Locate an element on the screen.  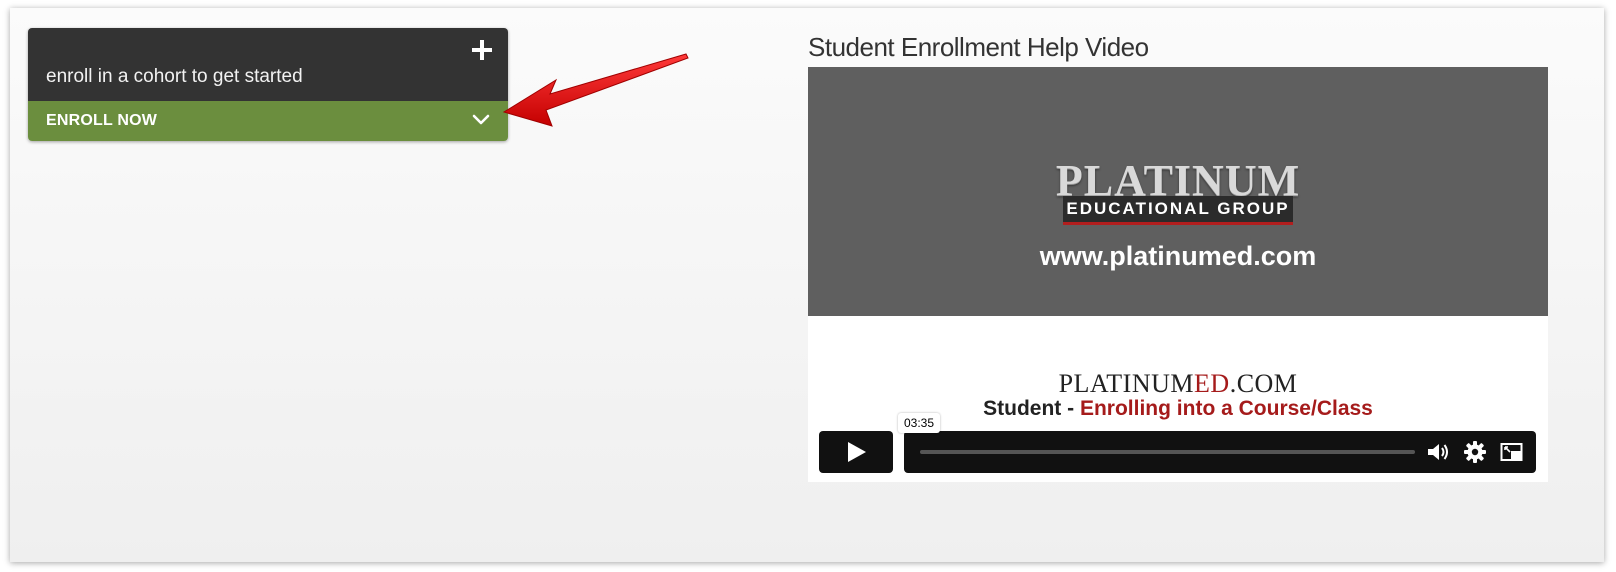
gear-icon is located at coordinates (1475, 452).